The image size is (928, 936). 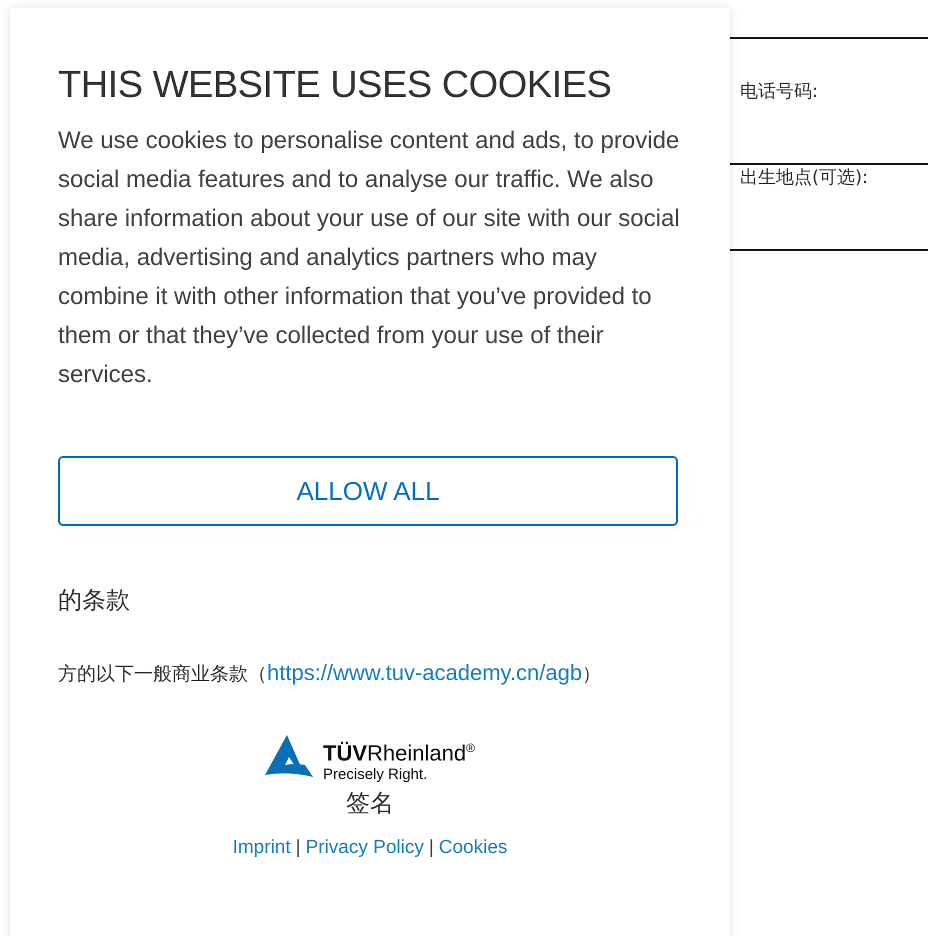 What do you see at coordinates (261, 848) in the screenshot?
I see `footer-link: Imprint` at bounding box center [261, 848].